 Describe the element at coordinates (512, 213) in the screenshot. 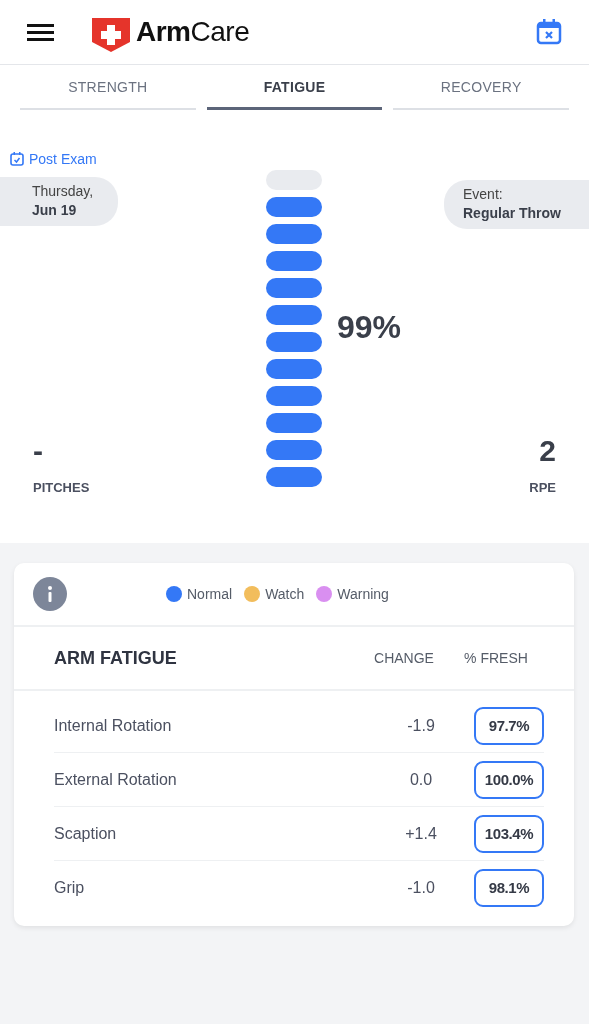

I see `event-text: Regular Throw` at that location.